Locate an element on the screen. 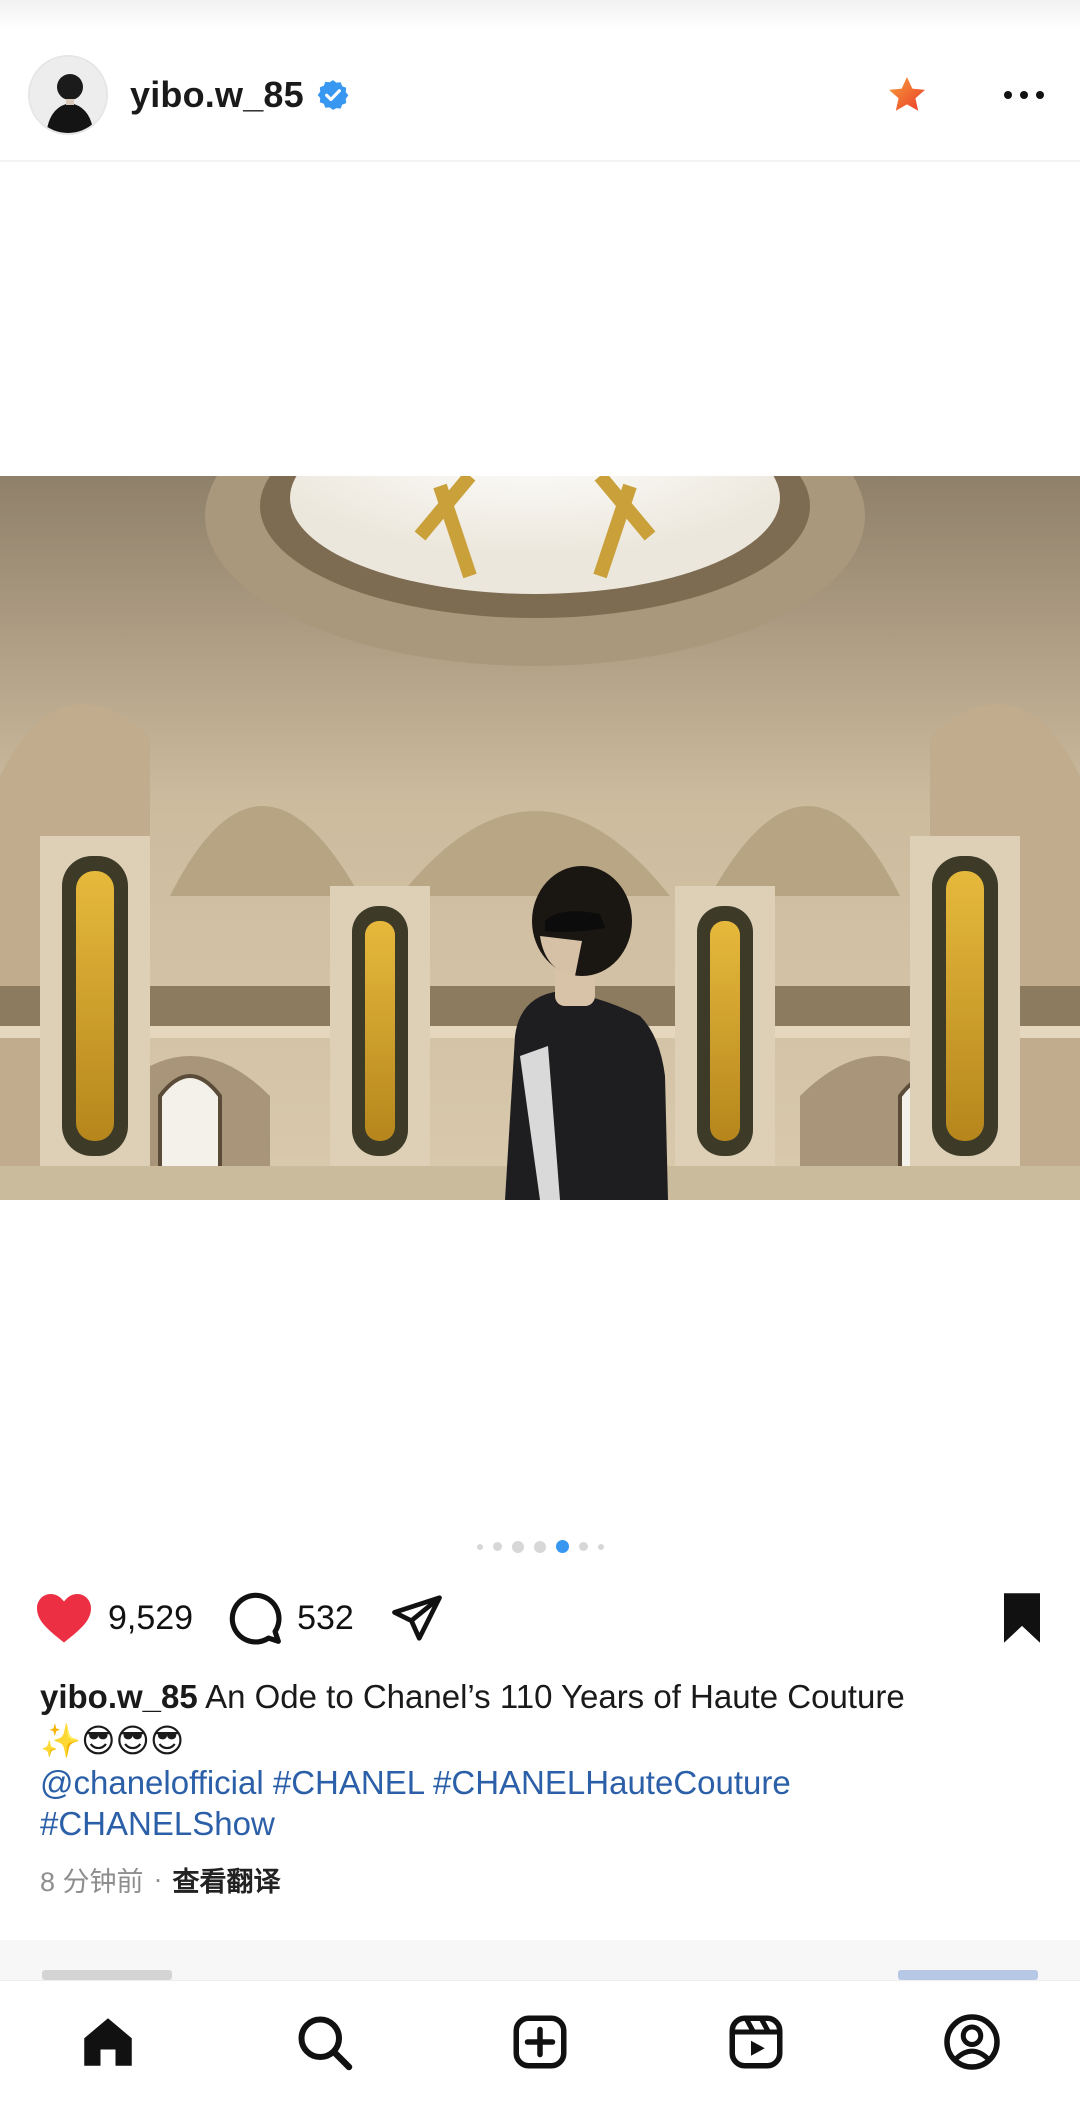 This screenshot has width=1080, height=2113. more-options-icon is located at coordinates (1024, 95).